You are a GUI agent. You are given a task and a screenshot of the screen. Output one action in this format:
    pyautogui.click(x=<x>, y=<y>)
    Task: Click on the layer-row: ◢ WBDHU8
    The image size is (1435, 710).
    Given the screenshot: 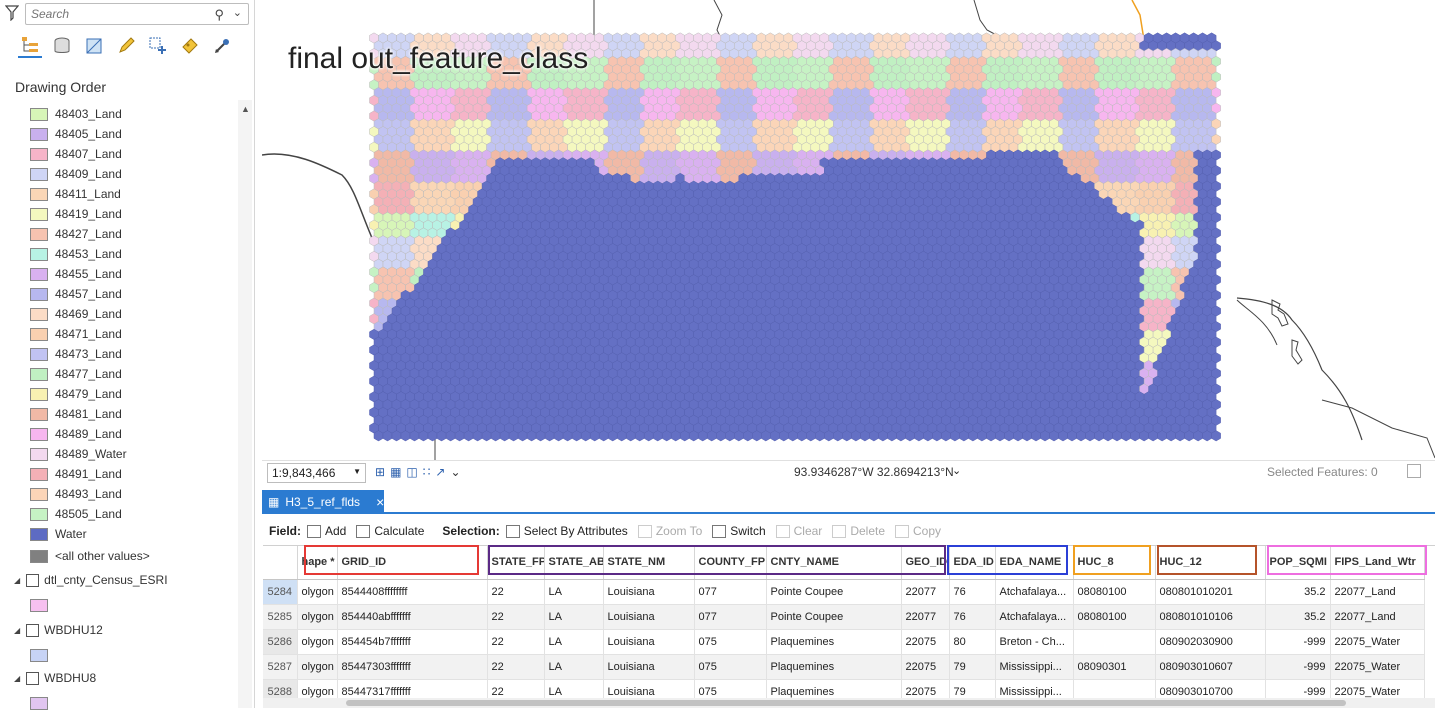 What is the action you would take?
    pyautogui.click(x=55, y=678)
    